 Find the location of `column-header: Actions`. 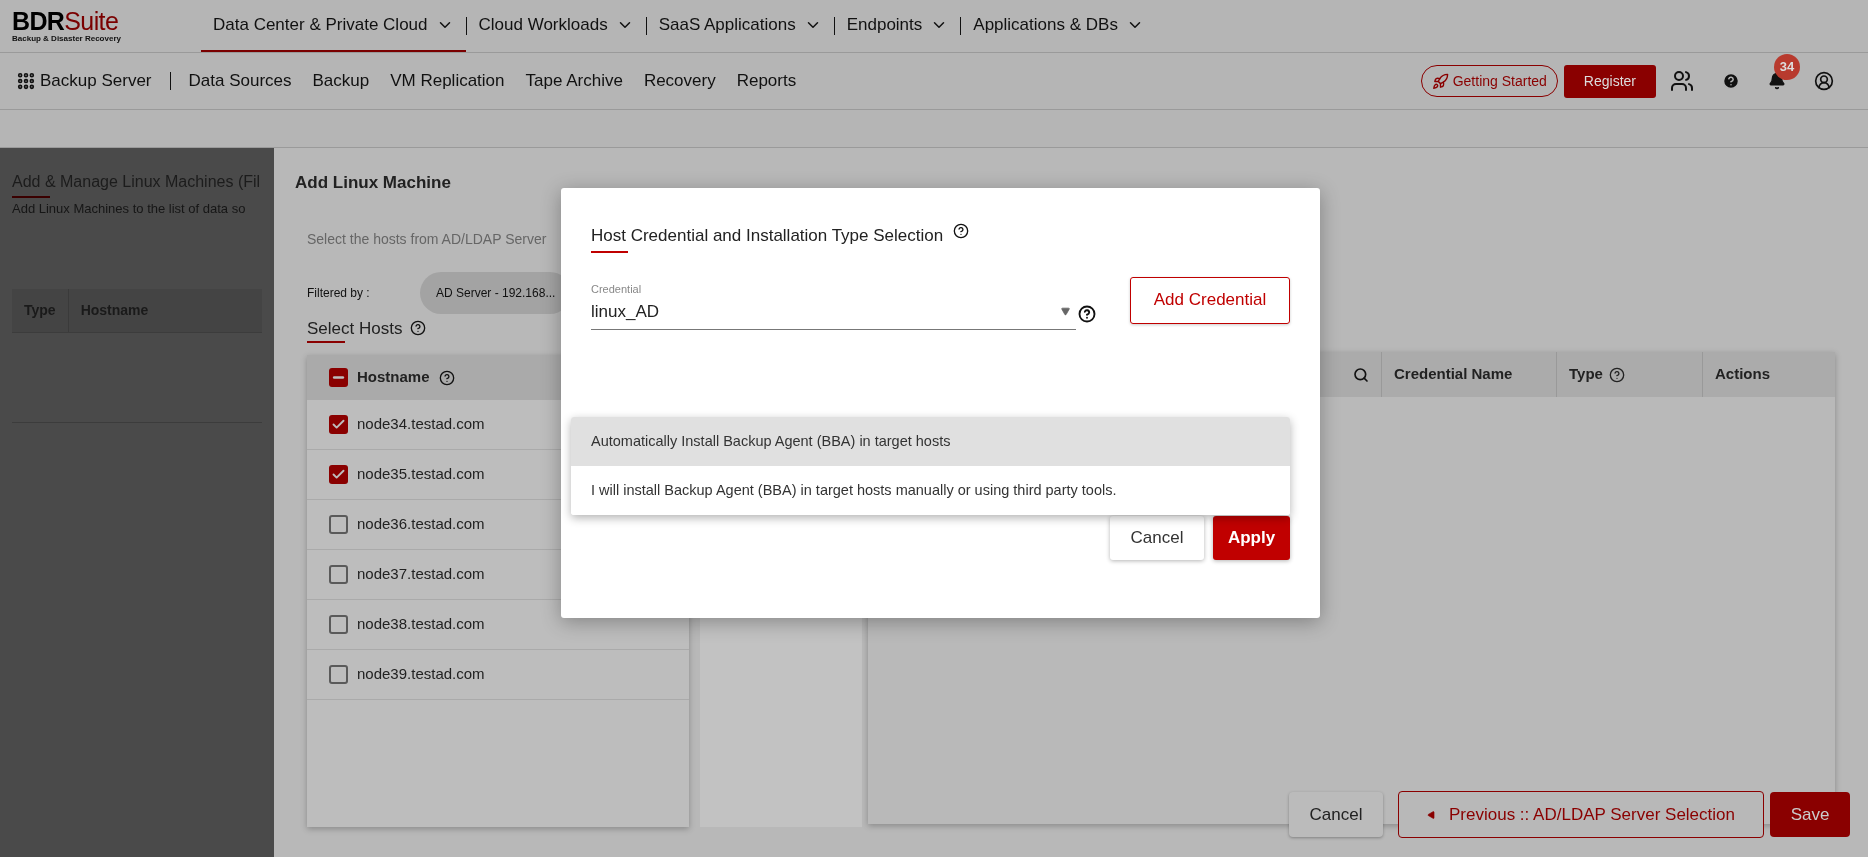

column-header: Actions is located at coordinates (1742, 374).